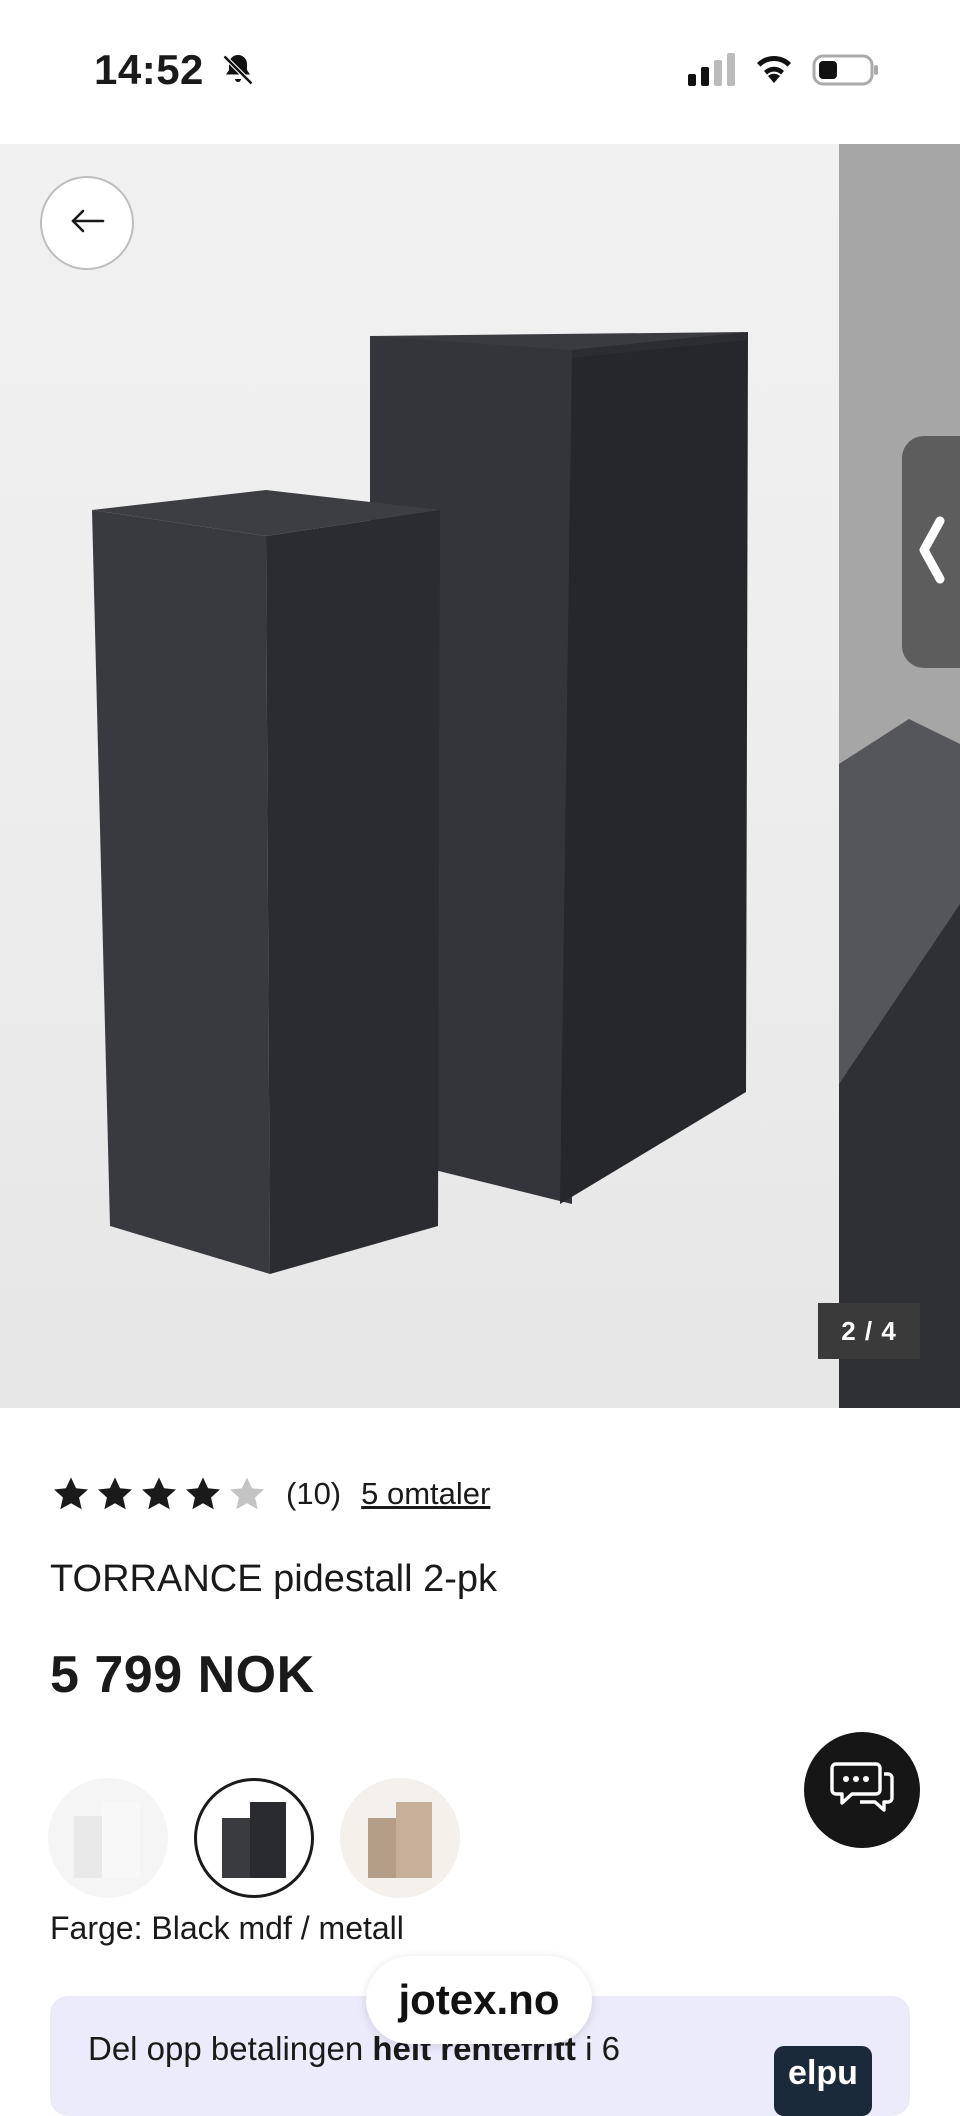 This screenshot has width=960, height=2116. I want to click on rating-stars, so click(159, 1494).